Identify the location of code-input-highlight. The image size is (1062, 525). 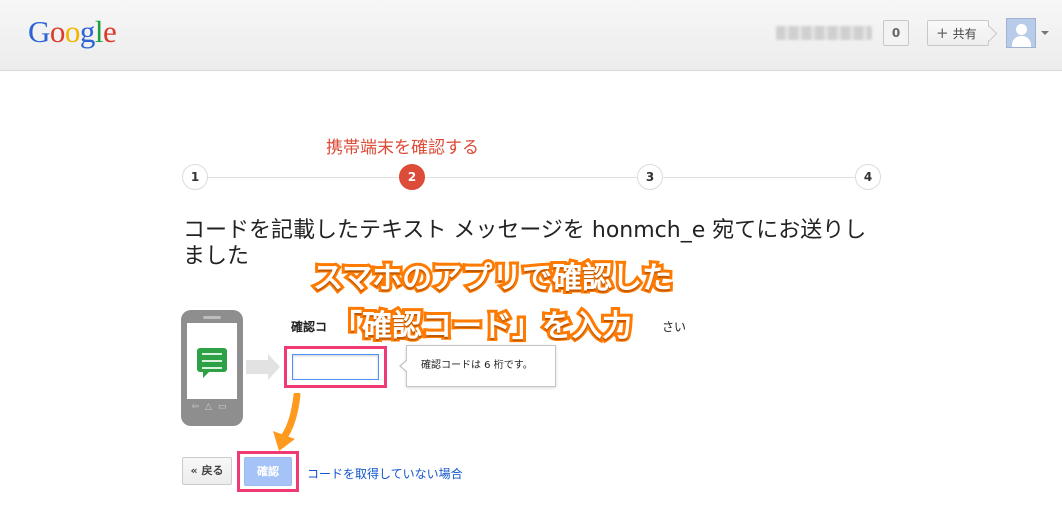
(335, 367).